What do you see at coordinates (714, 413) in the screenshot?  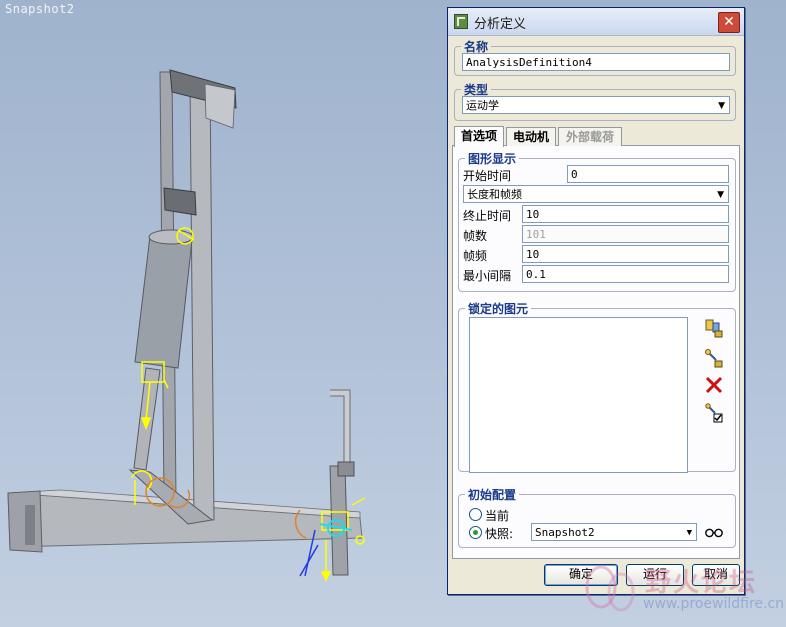 I see `enable-check-icon` at bounding box center [714, 413].